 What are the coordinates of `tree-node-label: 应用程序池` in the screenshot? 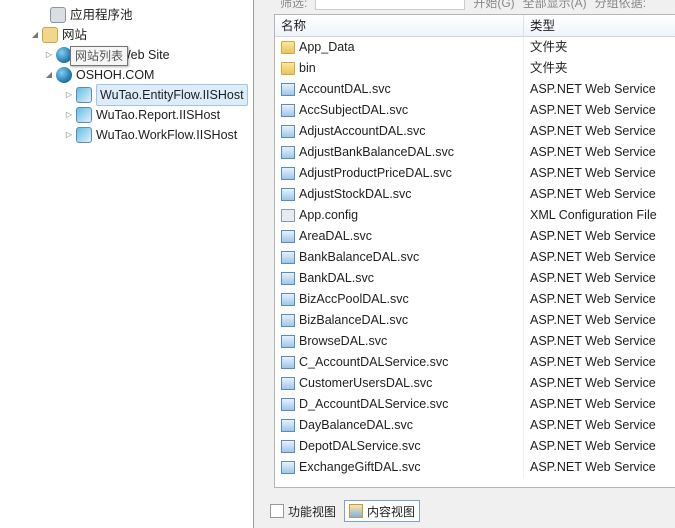 It's located at (101, 15).